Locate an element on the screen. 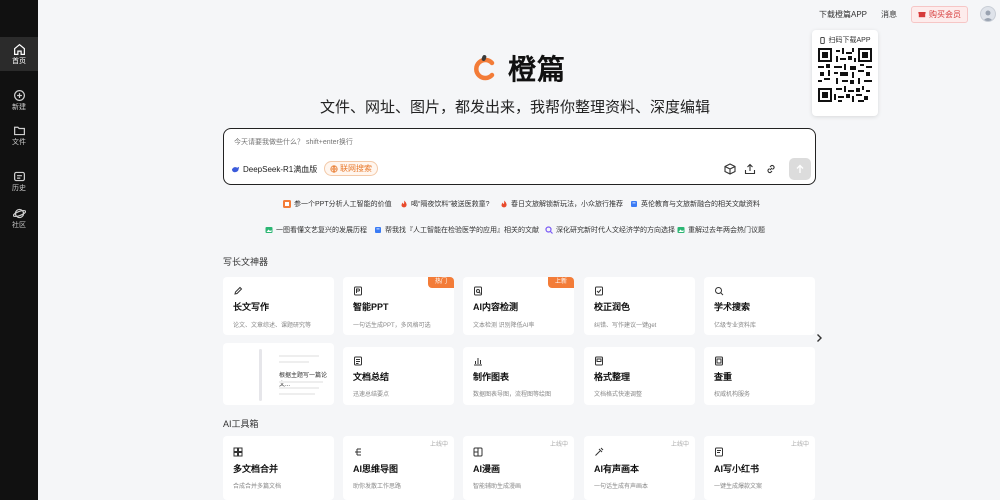 The height and width of the screenshot is (500, 1000). suggestion-chip: 帮我找『人工智能在检验医学的应用』相关的文献 is located at coordinates (456, 230).